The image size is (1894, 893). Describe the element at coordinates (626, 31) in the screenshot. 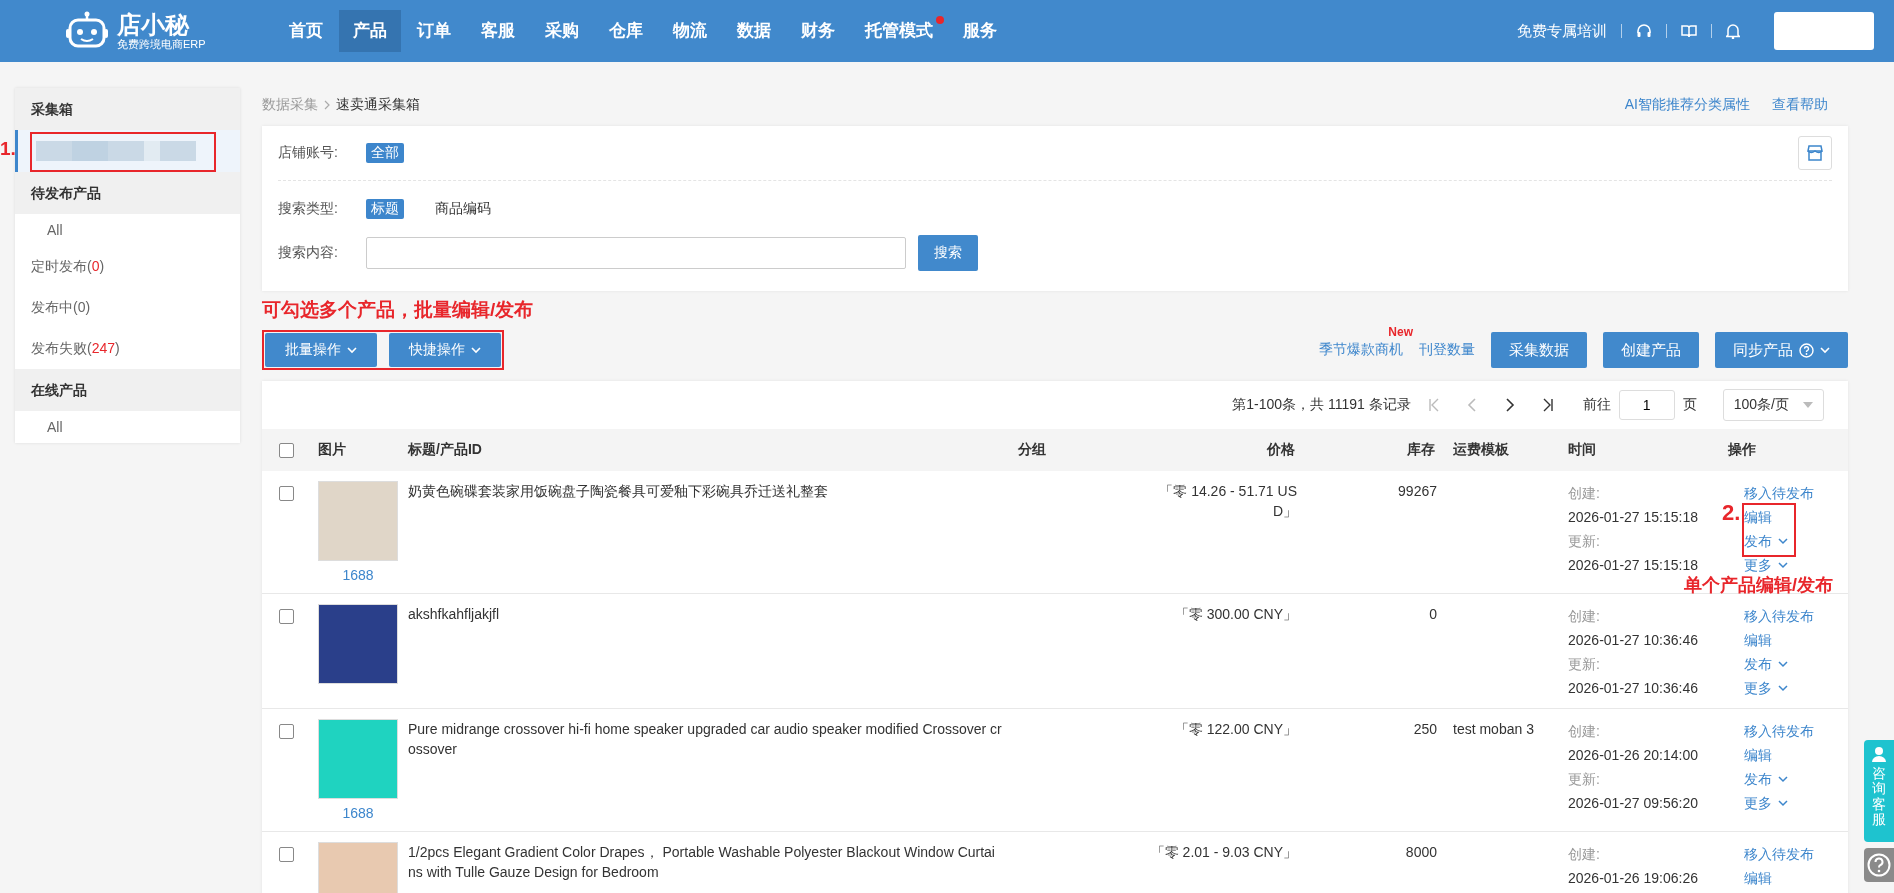

I see `nav-tab: 仓库` at that location.